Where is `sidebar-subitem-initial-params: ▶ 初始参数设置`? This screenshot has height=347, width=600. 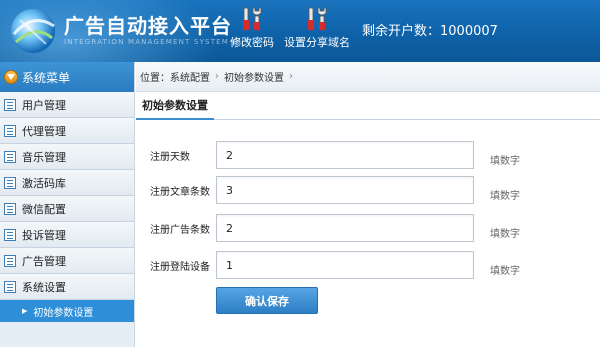
sidebar-subitem-initial-params: ▶ 初始参数设置 is located at coordinates (67, 311).